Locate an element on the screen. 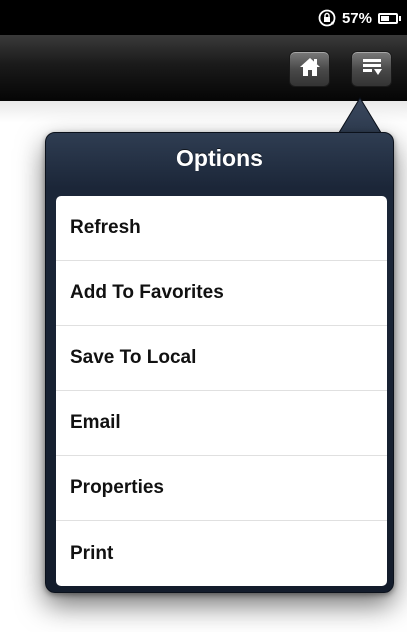 The height and width of the screenshot is (632, 407). battery-percentage: 57% is located at coordinates (356, 18).